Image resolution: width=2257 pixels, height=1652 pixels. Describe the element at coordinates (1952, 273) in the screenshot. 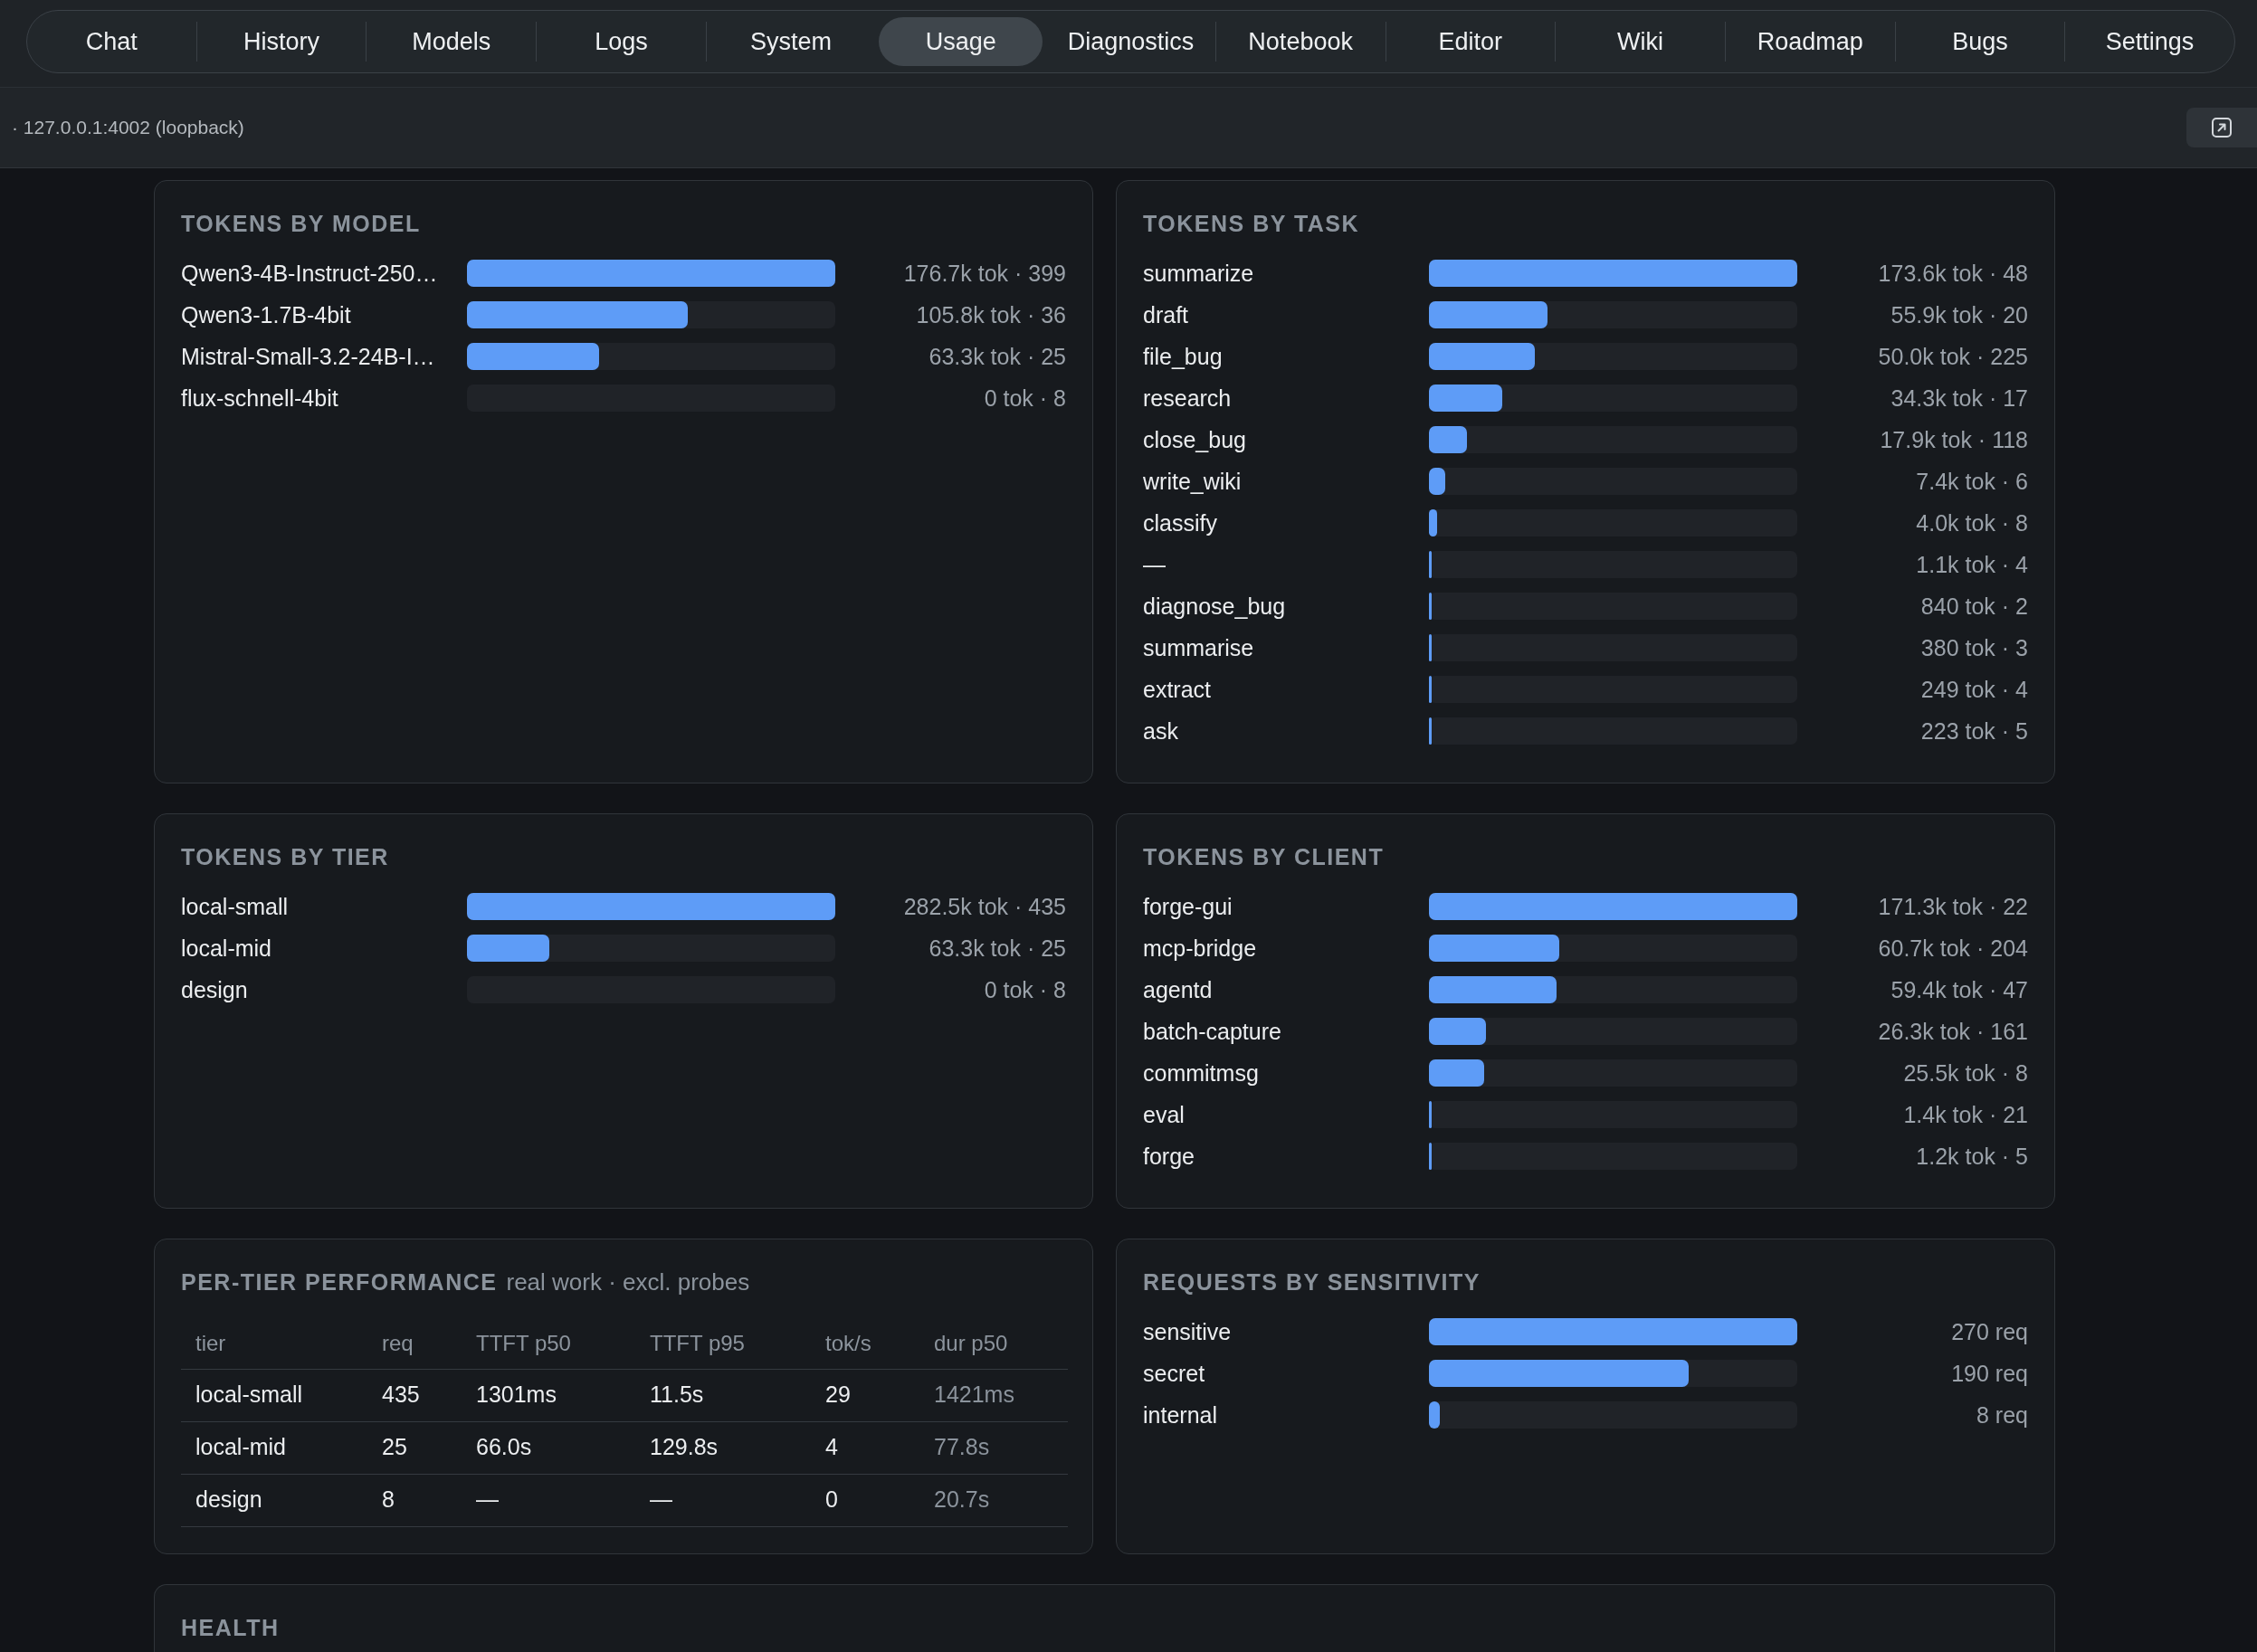

I see `bar-value: 173.6k tok · 48` at that location.